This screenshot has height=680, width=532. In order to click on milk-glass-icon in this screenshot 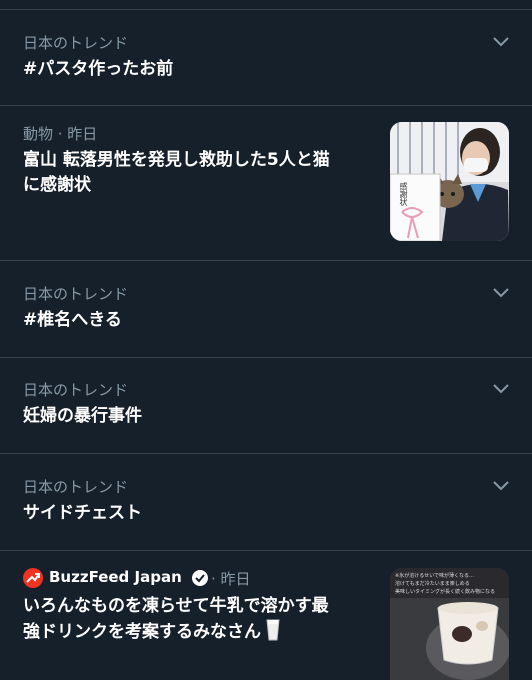, I will do `click(273, 630)`.